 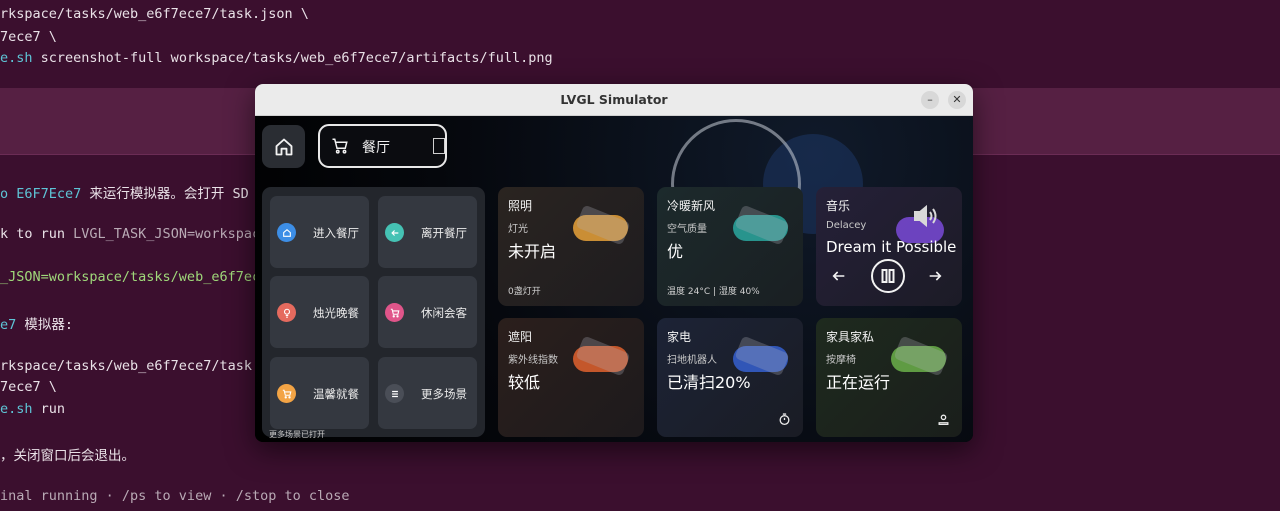 I want to click on window-title: LVGL Simulator, so click(x=614, y=99).